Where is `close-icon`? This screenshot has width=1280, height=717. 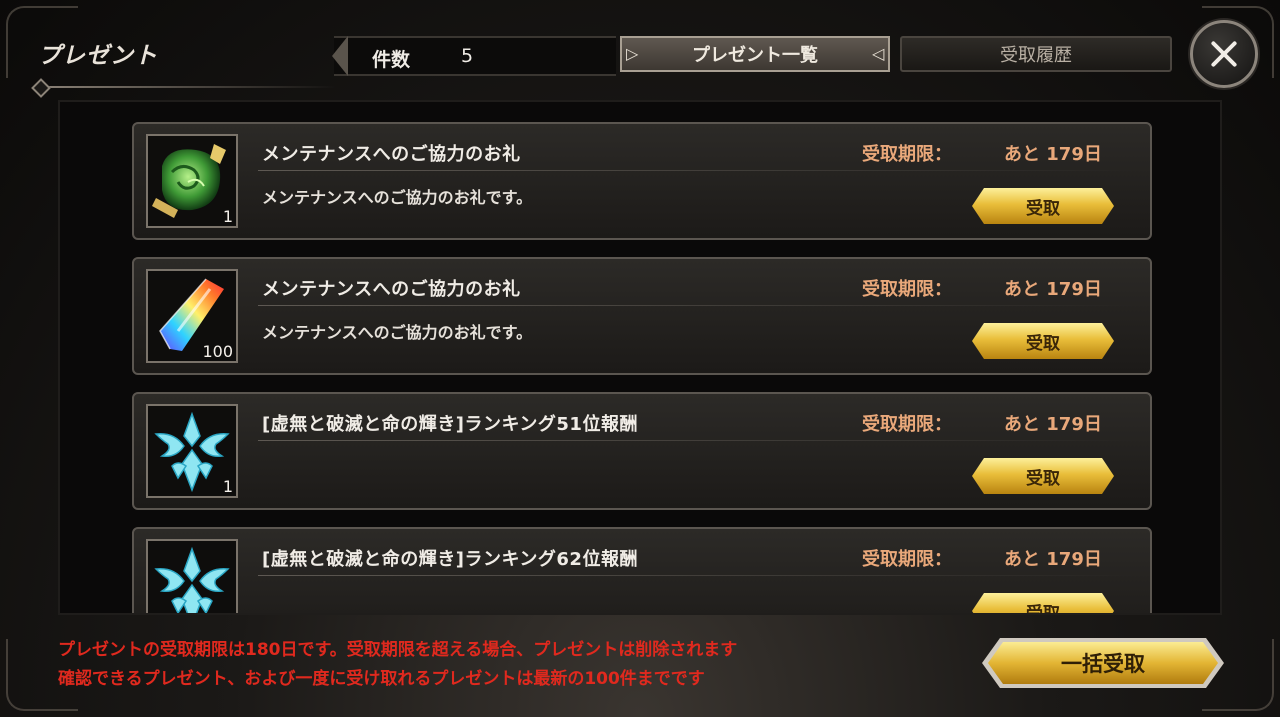
close-icon is located at coordinates (1224, 54).